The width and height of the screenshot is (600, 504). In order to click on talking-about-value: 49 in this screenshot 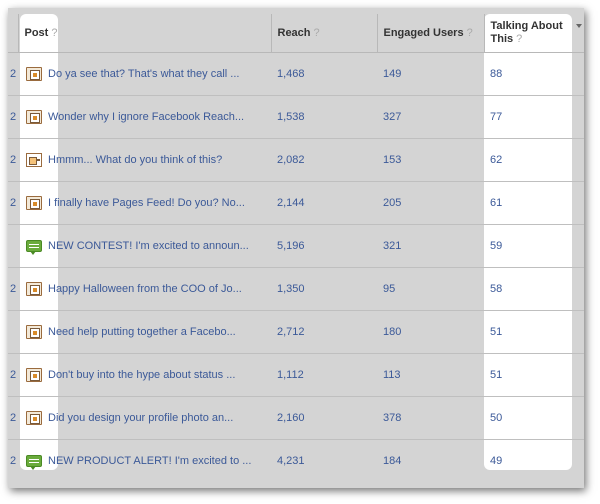, I will do `click(534, 460)`.